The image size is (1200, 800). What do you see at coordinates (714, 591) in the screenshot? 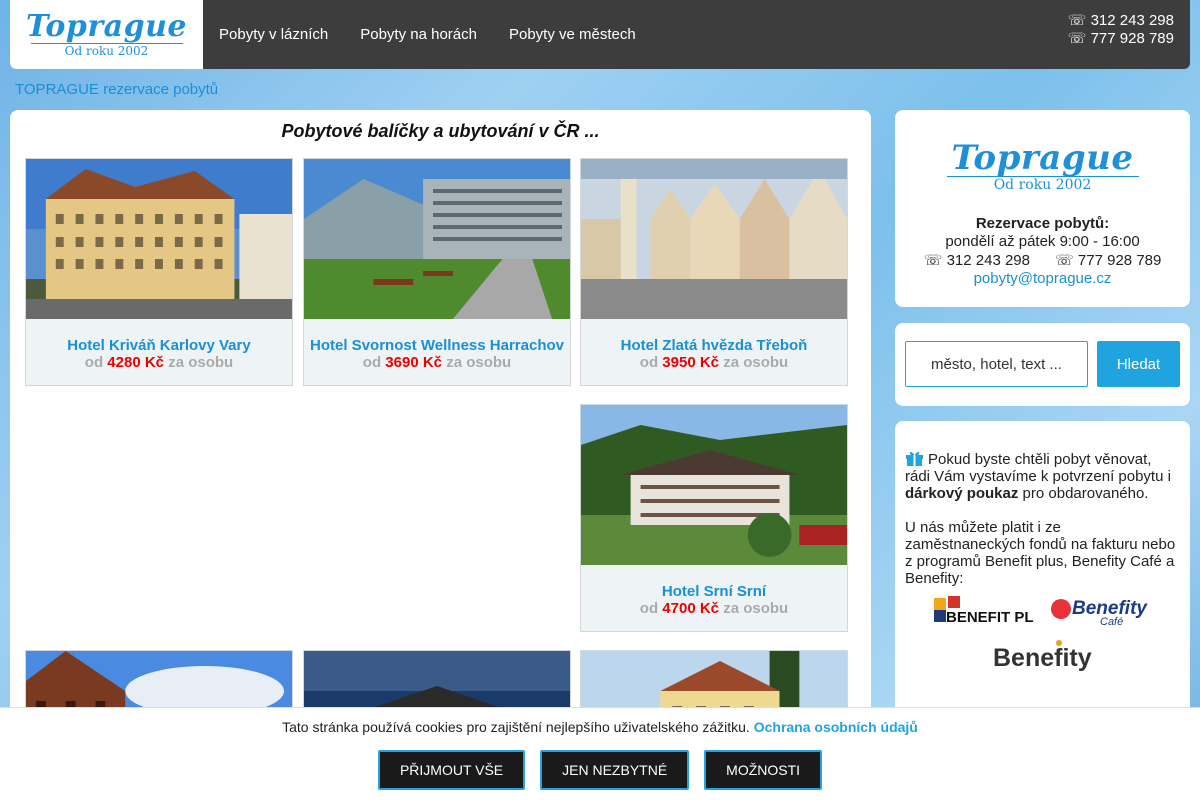
I see `hotel-name: Hotel Srní Srní` at bounding box center [714, 591].